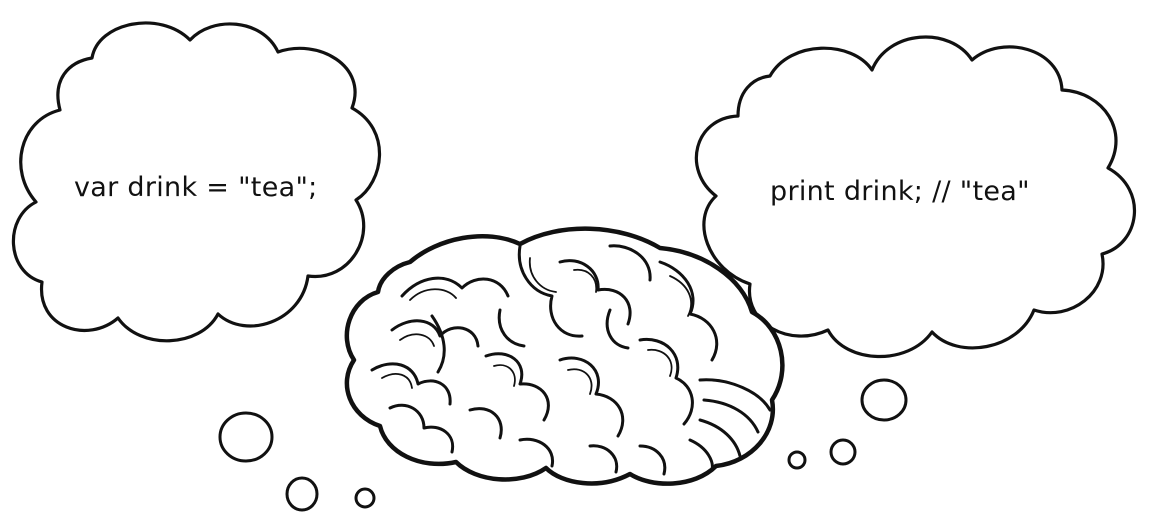 The image size is (1152, 527). What do you see at coordinates (900, 191) in the screenshot?
I see `right-thought-text: print drink; // "tea"` at bounding box center [900, 191].